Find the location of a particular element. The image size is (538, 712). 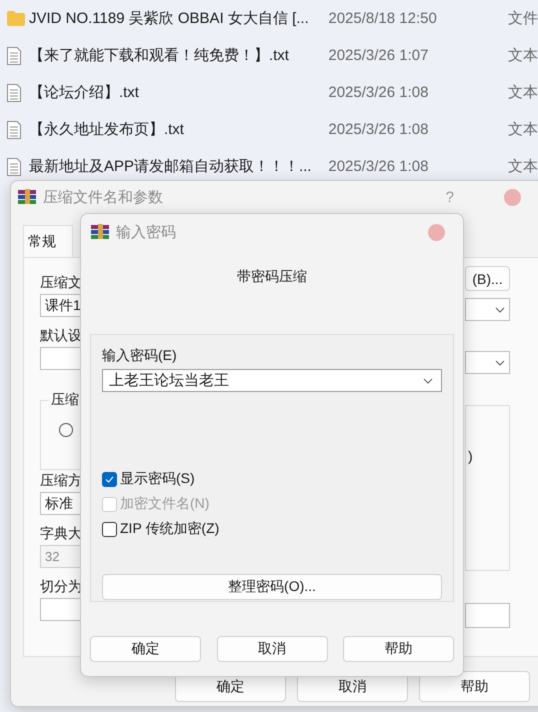

file-date: 2025/8/18 12:50 is located at coordinates (383, 18).